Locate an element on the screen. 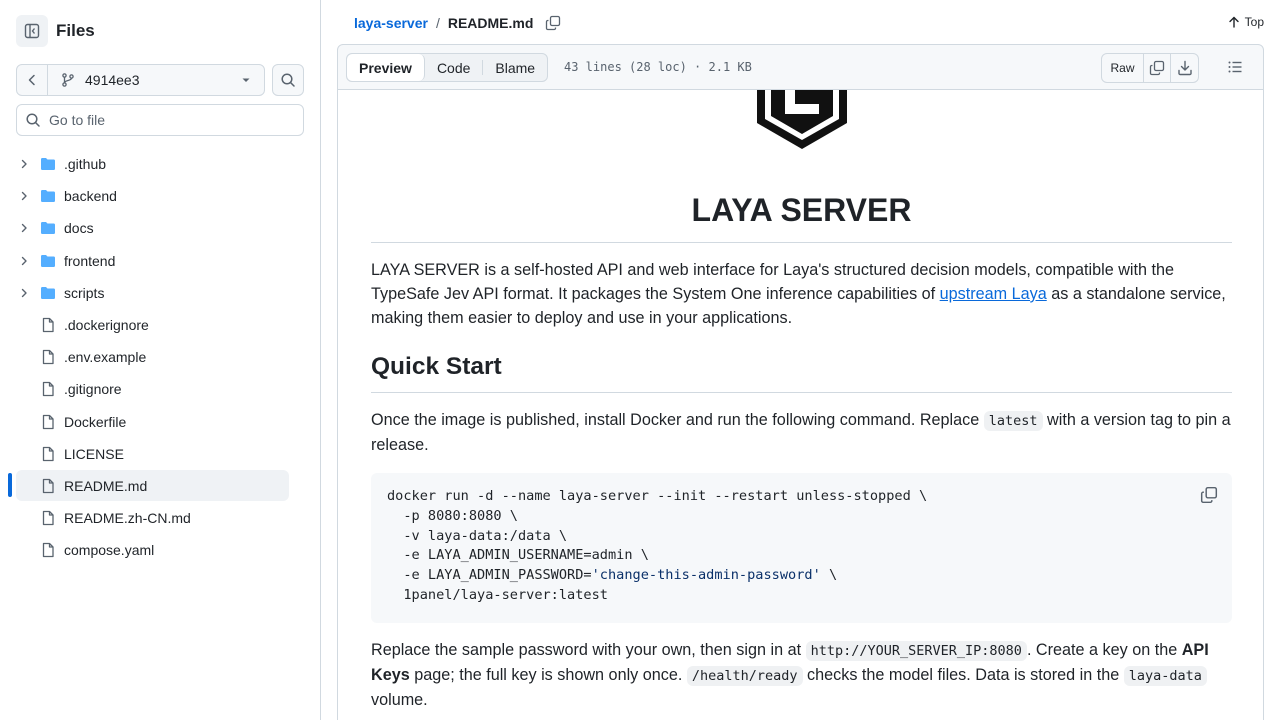 This screenshot has width=1280, height=720. back-button is located at coordinates (32, 80).